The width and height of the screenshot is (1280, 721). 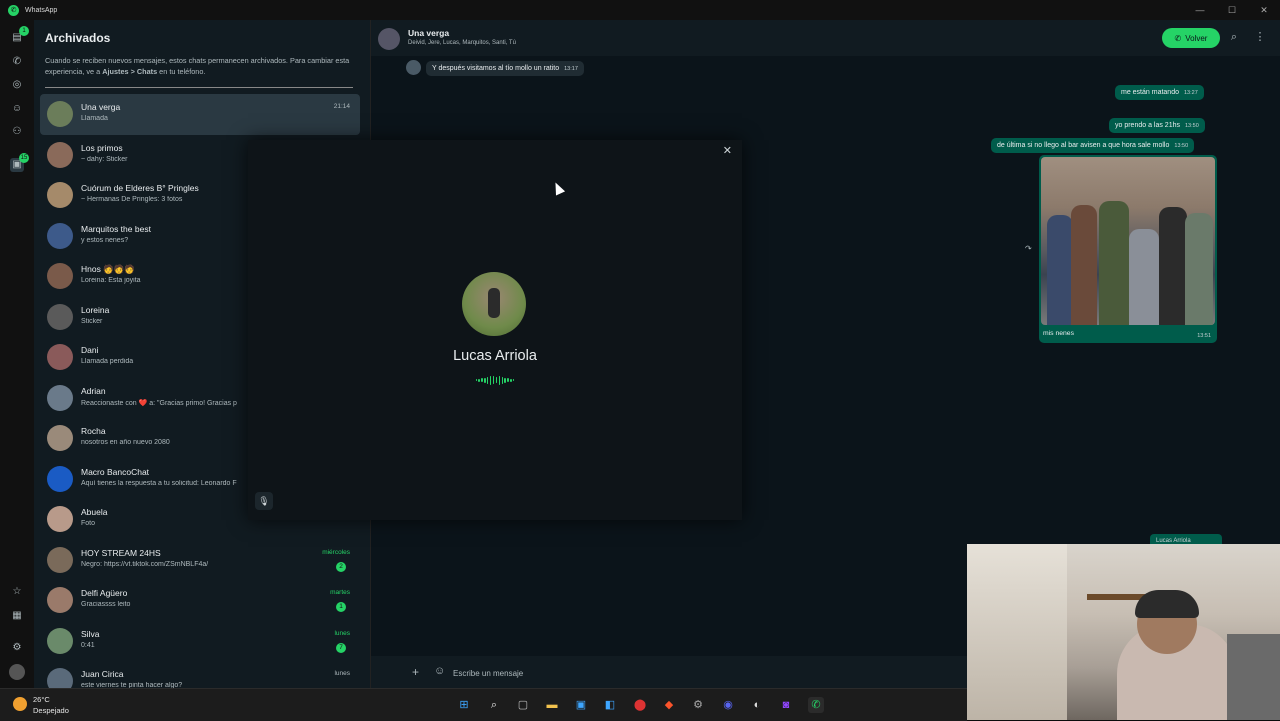 I want to click on close-window-icon: ✕, so click(x=1264, y=10).